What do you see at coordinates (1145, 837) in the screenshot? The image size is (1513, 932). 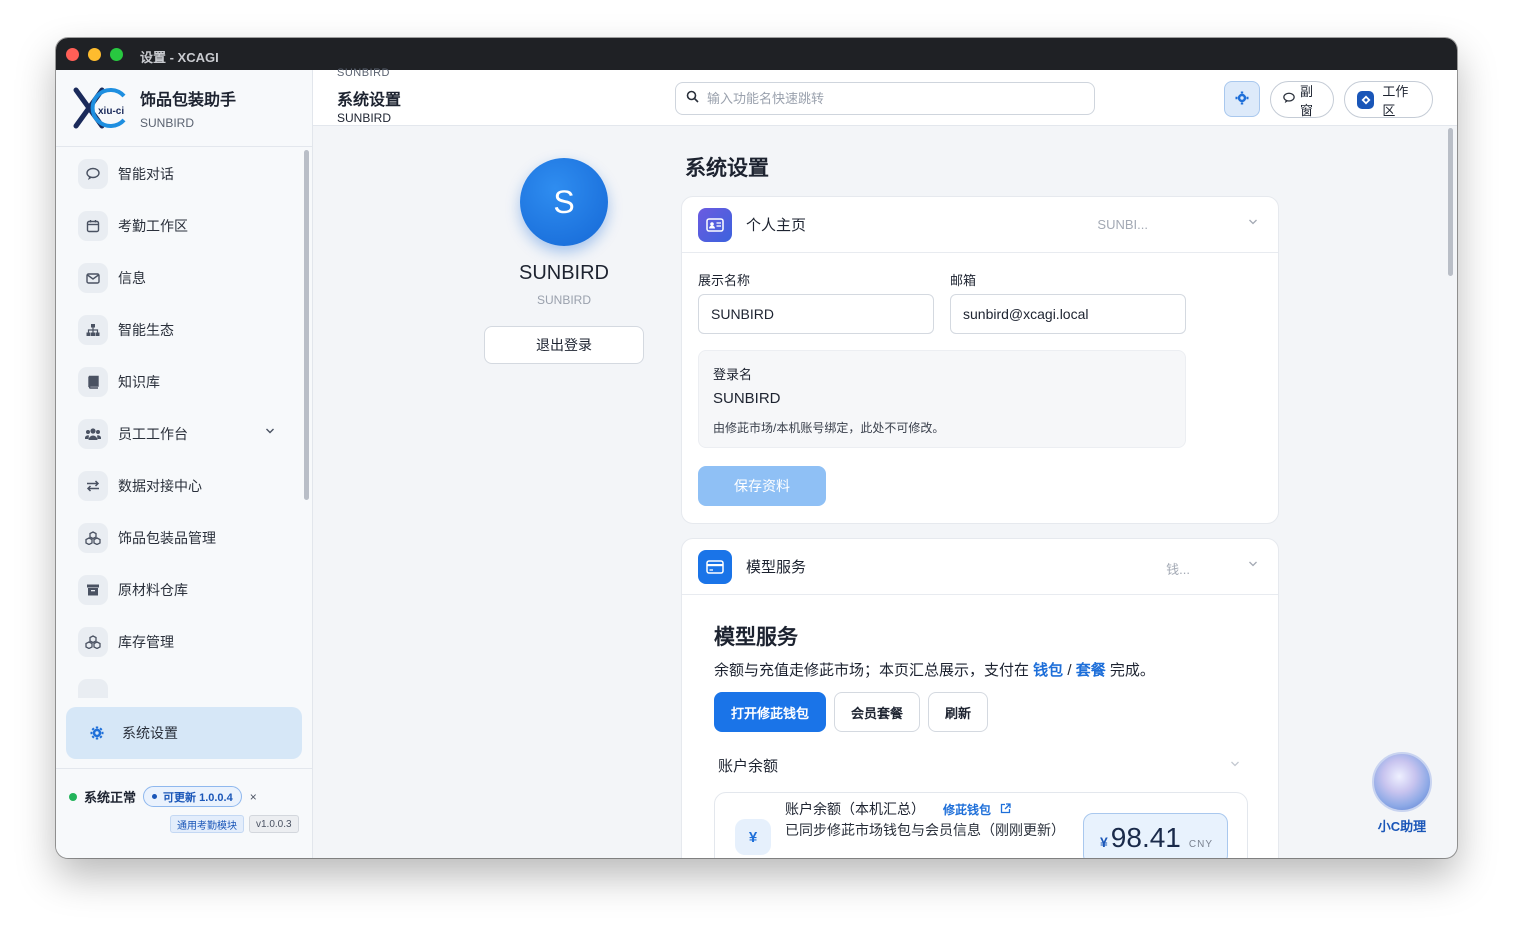 I see `balance-amount: 98.41` at bounding box center [1145, 837].